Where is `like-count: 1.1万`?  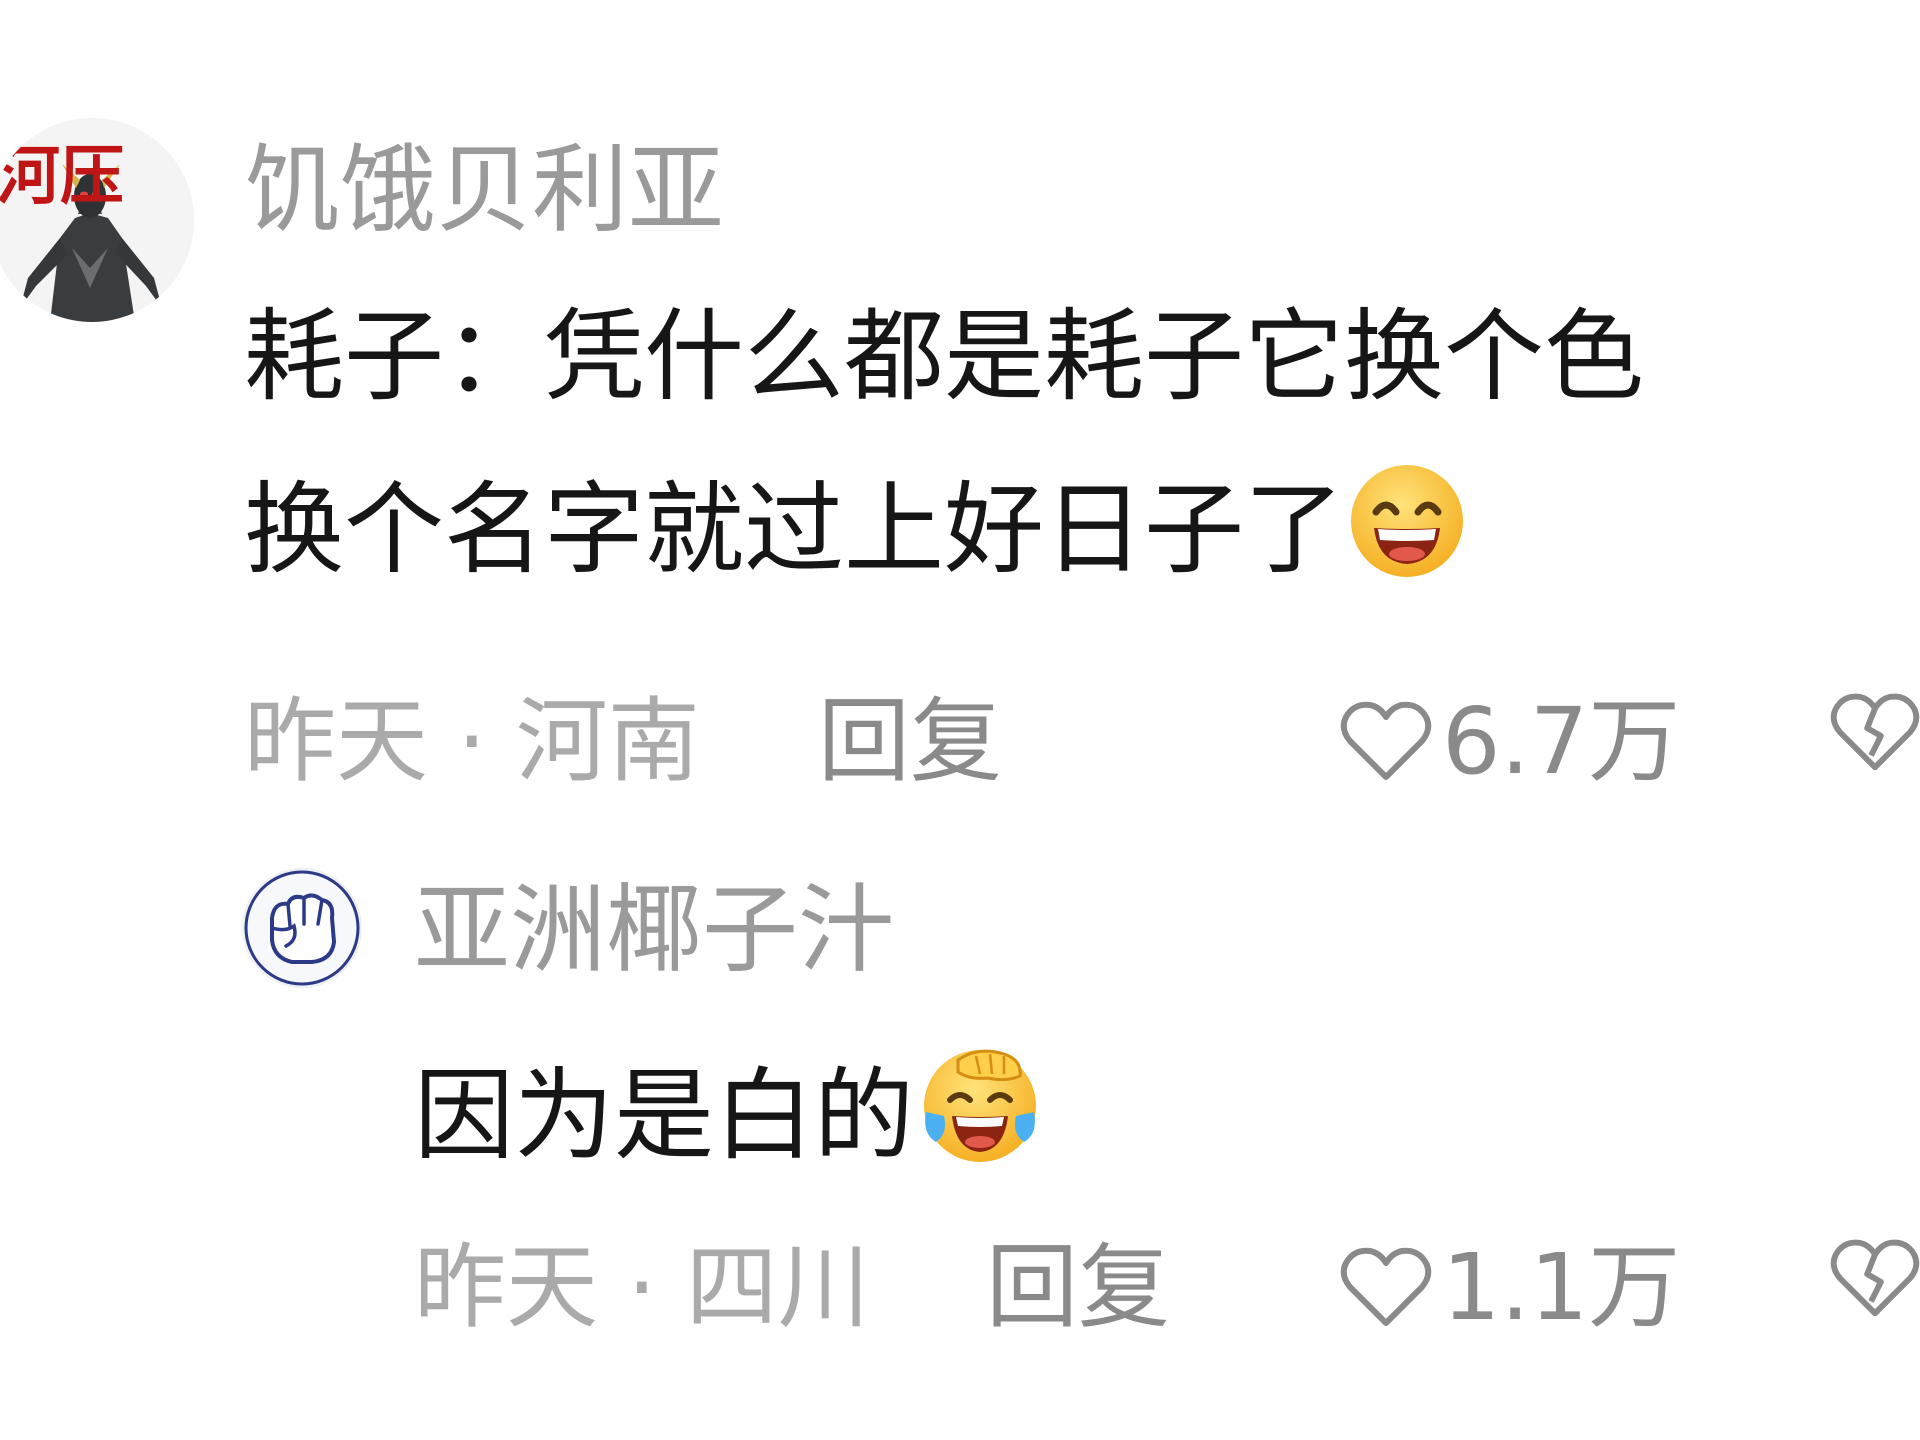
like-count: 1.1万 is located at coordinates (1561, 1287).